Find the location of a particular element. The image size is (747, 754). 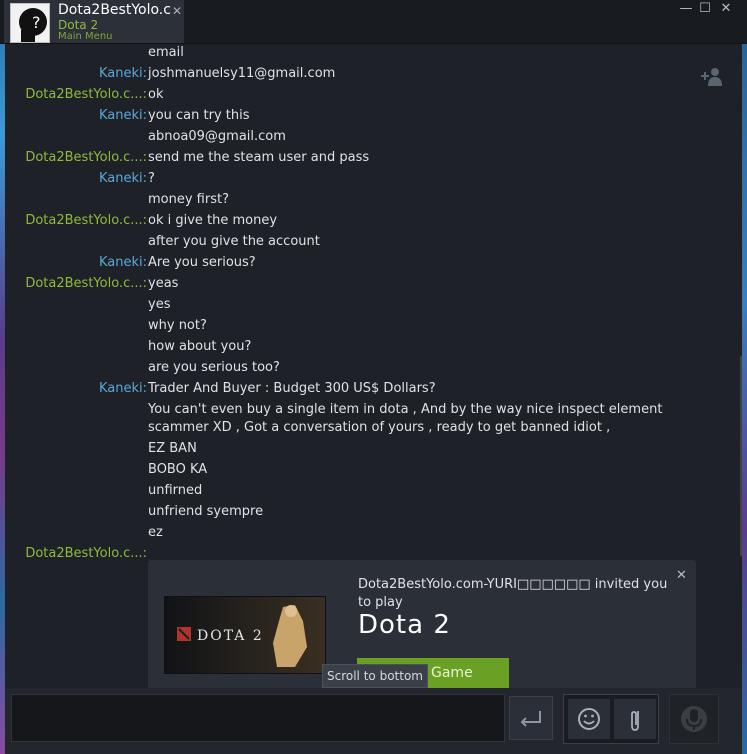

attach-button is located at coordinates (635, 719).